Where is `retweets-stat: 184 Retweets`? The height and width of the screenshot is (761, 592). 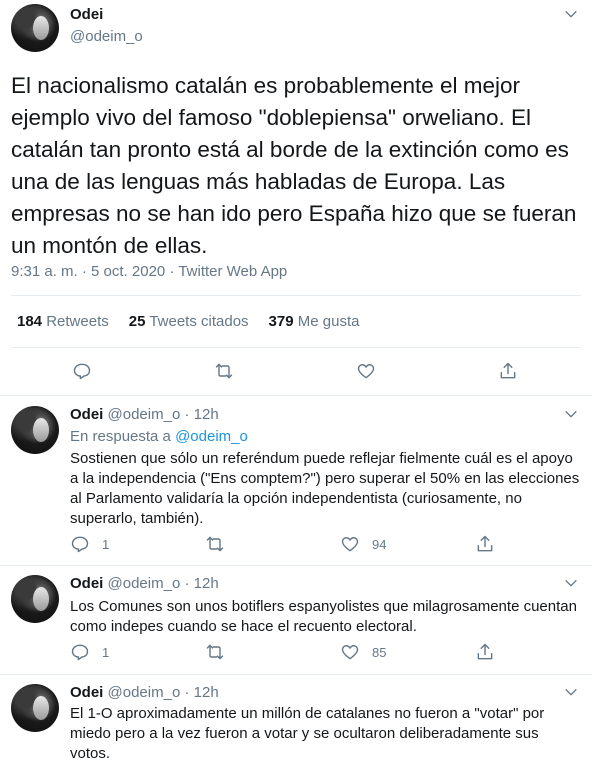 retweets-stat: 184 Retweets is located at coordinates (63, 321).